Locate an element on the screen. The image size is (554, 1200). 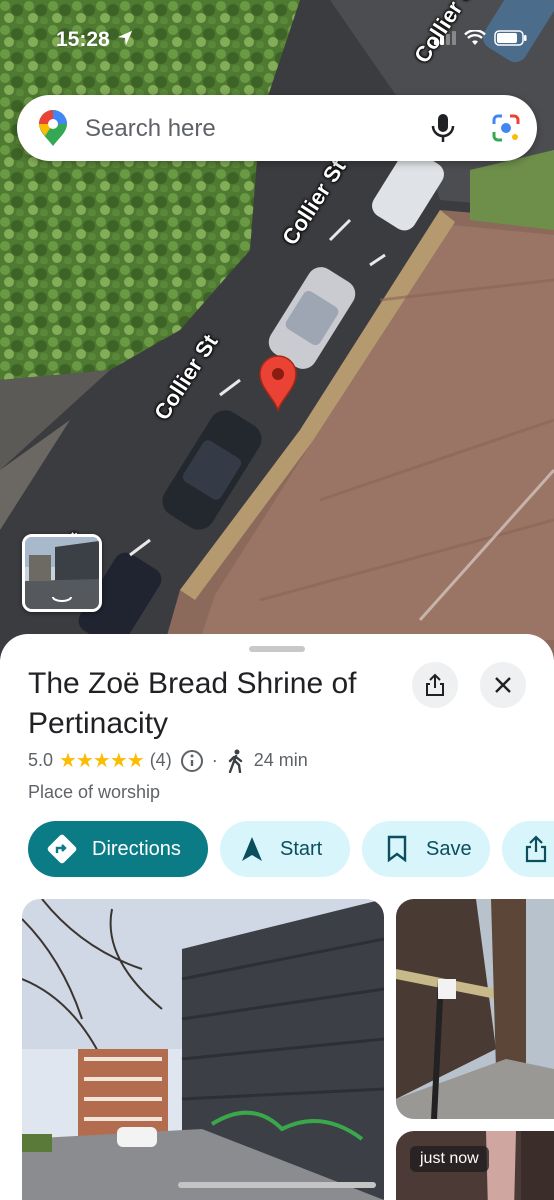
directions-icon is located at coordinates (62, 849).